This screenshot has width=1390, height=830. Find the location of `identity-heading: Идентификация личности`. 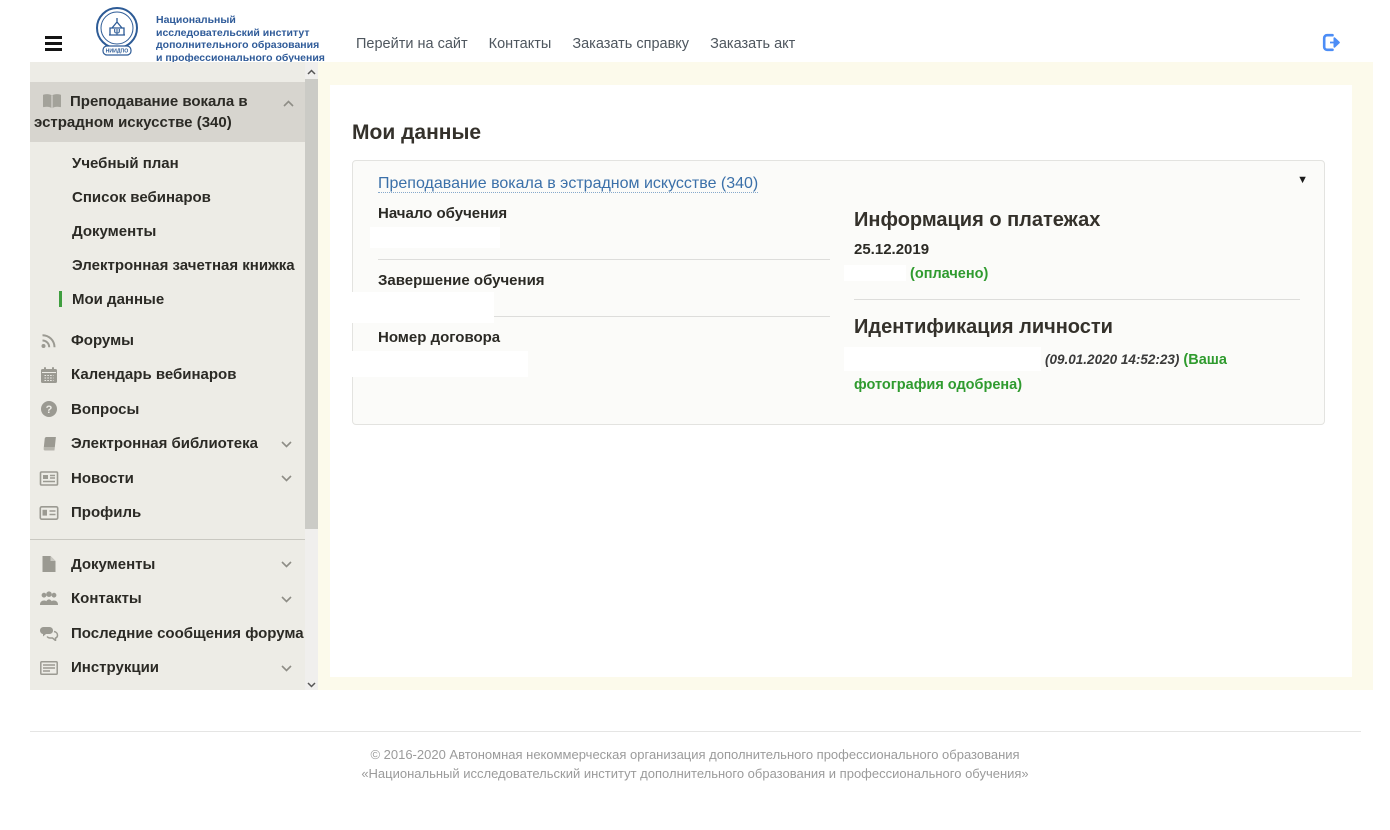

identity-heading: Идентификация личности is located at coordinates (983, 327).